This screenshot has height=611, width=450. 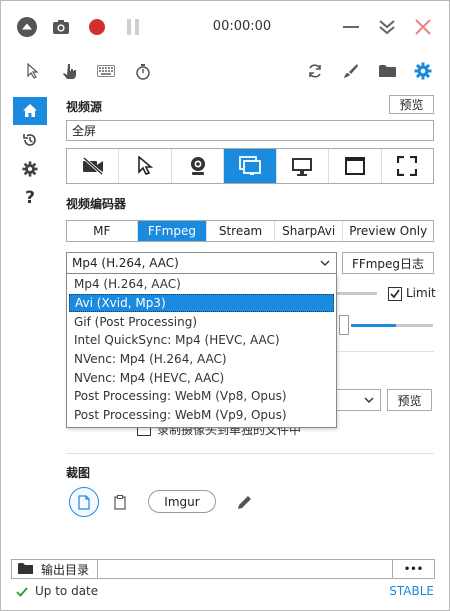 I want to click on title-bar: 00:00:00, so click(x=225, y=27).